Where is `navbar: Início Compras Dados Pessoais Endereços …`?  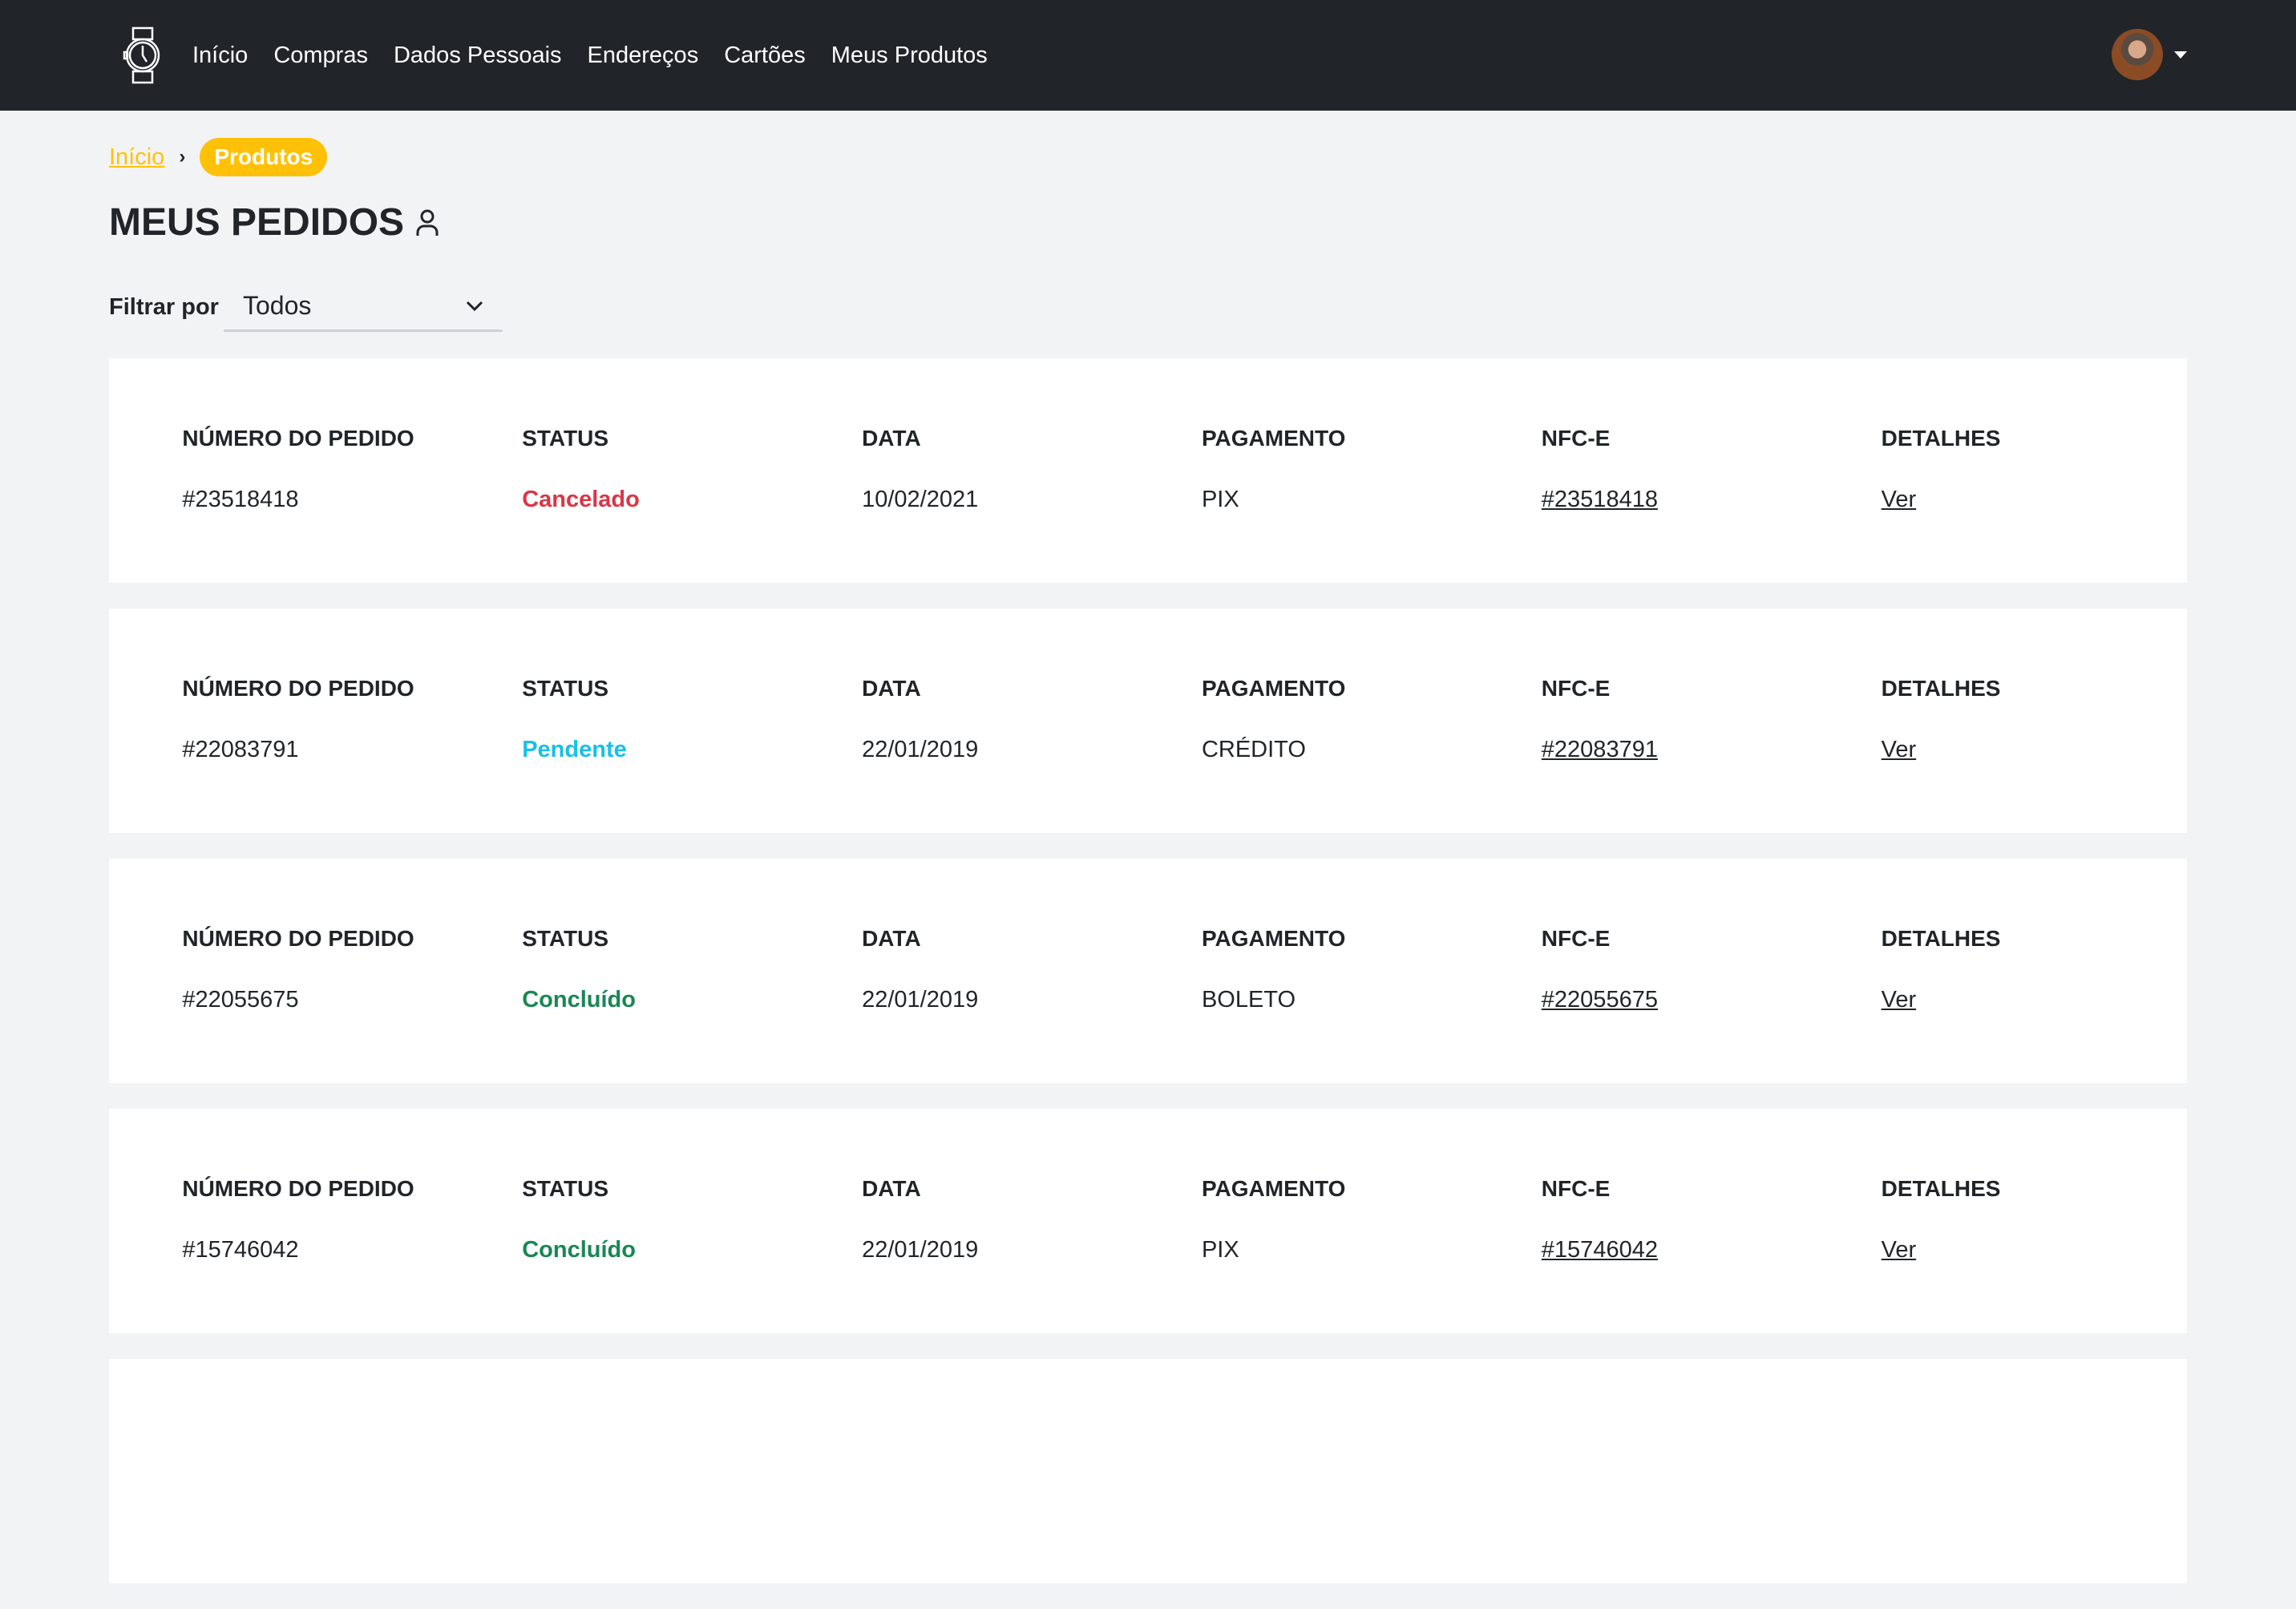 navbar: Início Compras Dados Pessoais Endereços … is located at coordinates (1148, 55).